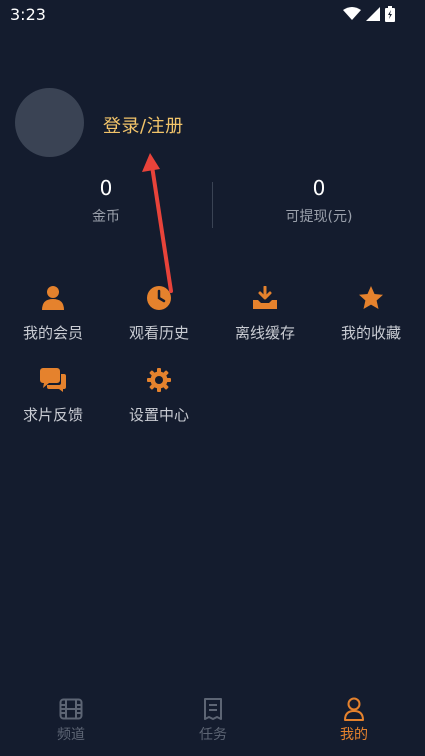 The image size is (425, 756). What do you see at coordinates (264, 333) in the screenshot?
I see `menu-item-label: 离线缓存` at bounding box center [264, 333].